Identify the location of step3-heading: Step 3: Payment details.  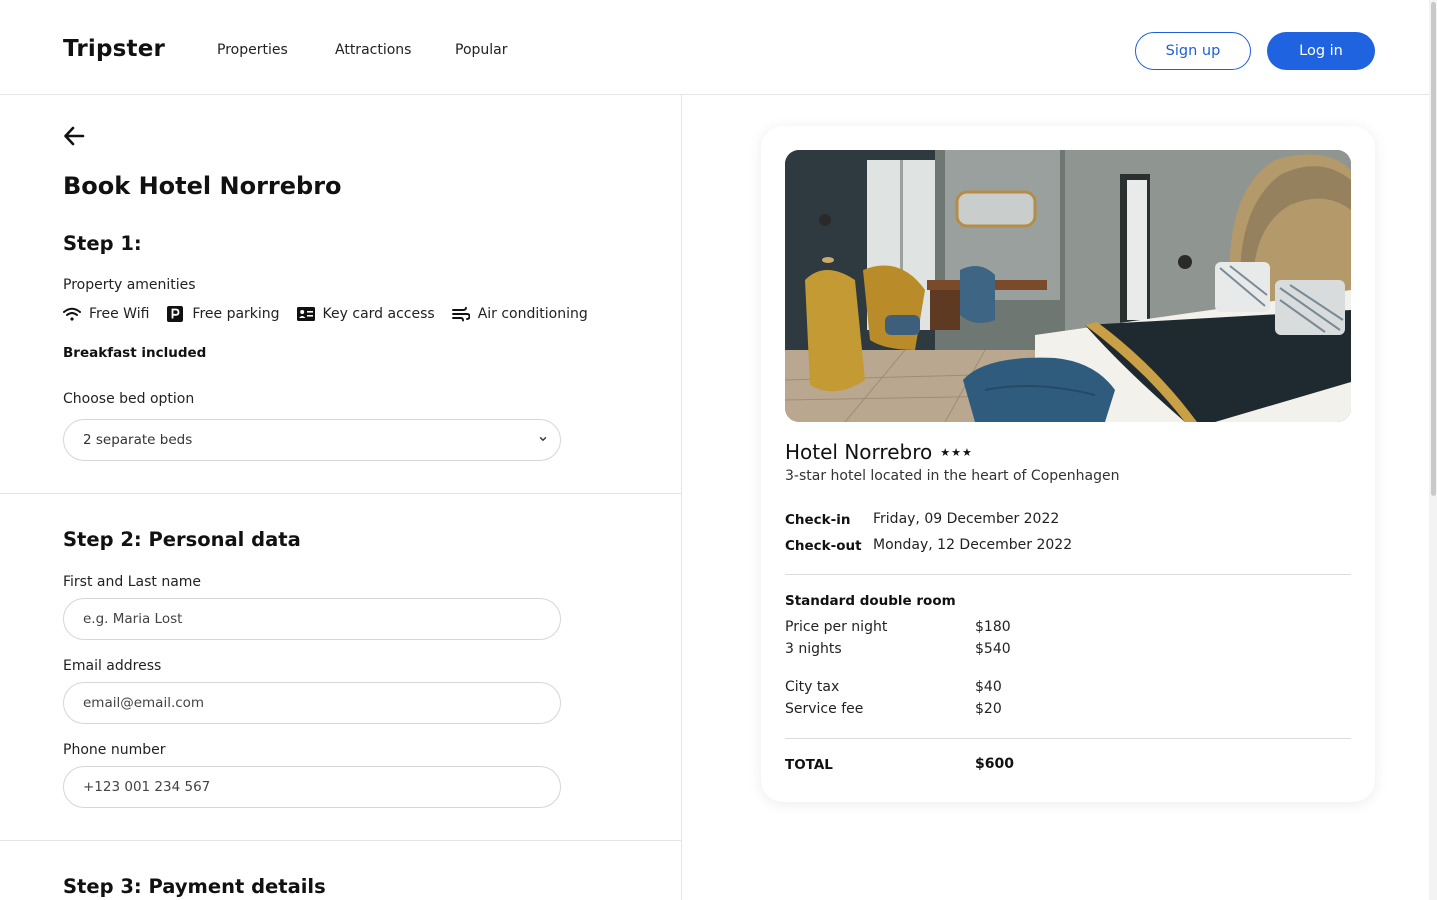
(194, 886).